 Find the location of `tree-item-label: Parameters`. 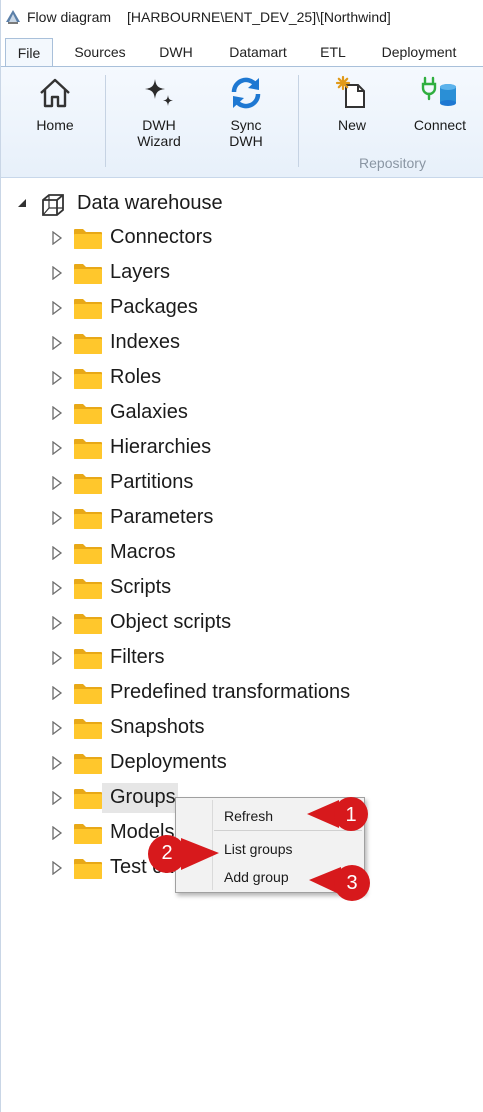

tree-item-label: Parameters is located at coordinates (162, 517).